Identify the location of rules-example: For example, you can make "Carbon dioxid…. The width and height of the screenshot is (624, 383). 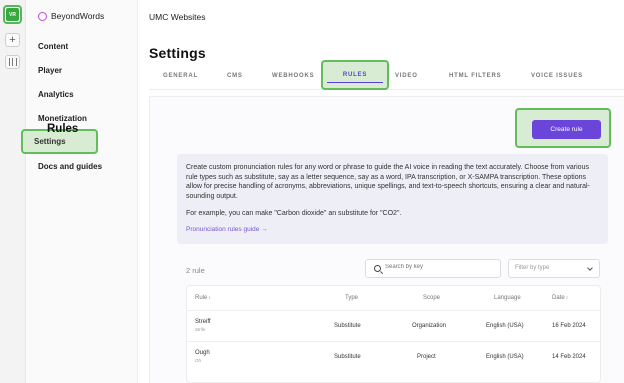
(294, 213).